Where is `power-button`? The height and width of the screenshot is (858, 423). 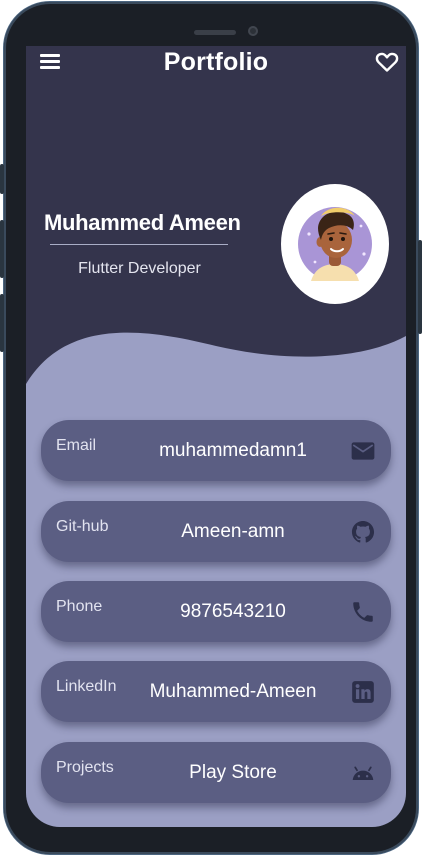
power-button is located at coordinates (420, 287).